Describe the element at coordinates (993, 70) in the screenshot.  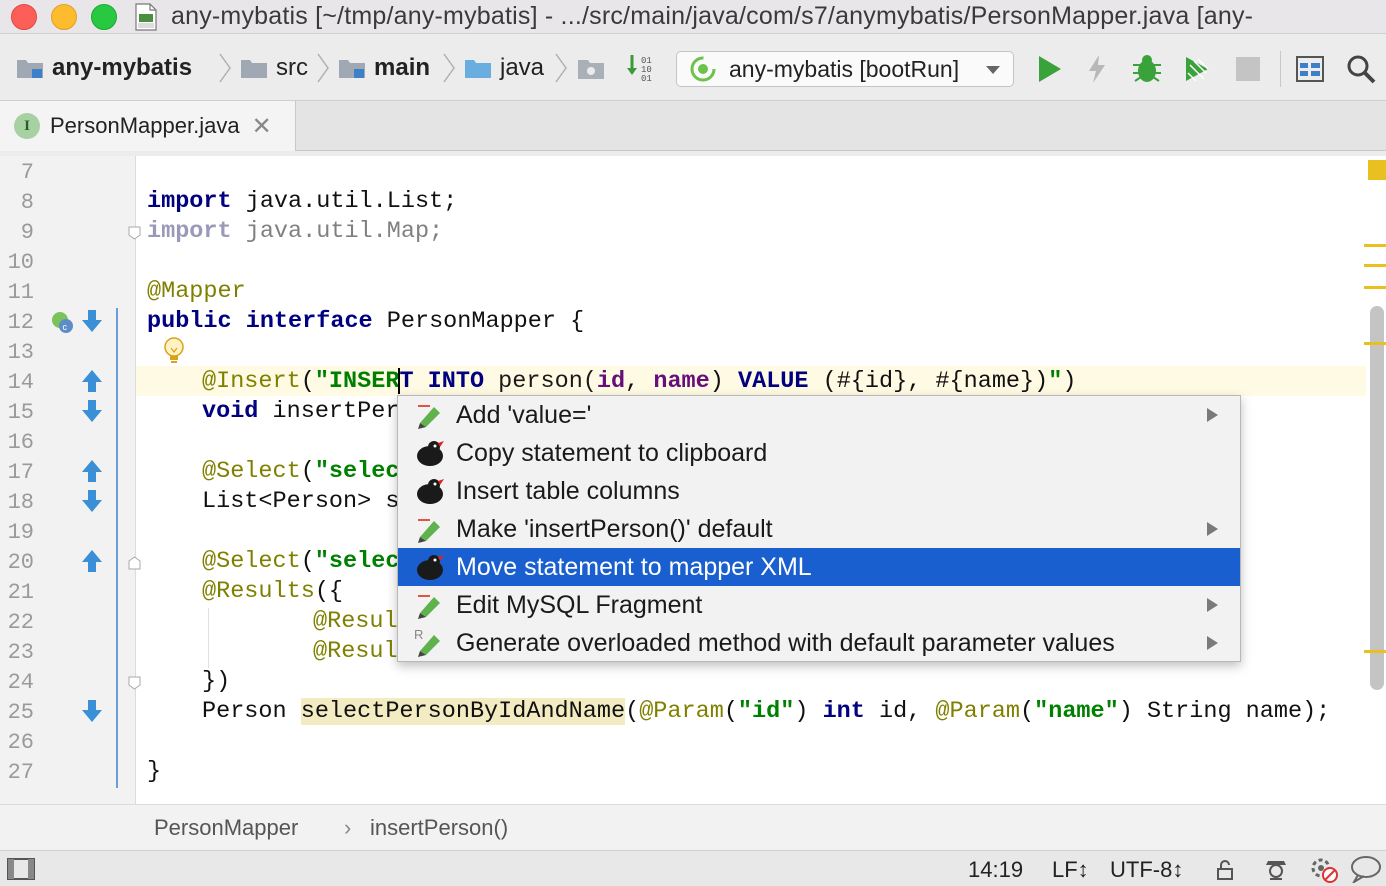
I see `chevron-down-icon` at that location.